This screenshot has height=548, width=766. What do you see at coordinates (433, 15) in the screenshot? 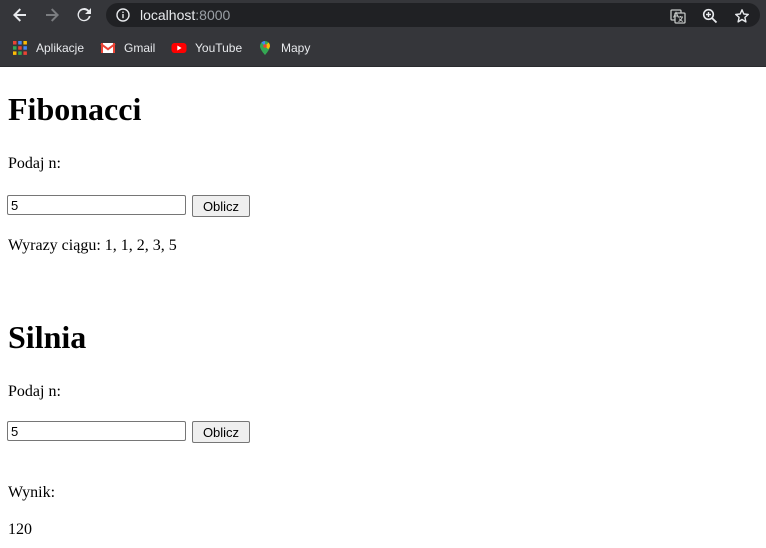
I see `address-bar: localhost:8000` at bounding box center [433, 15].